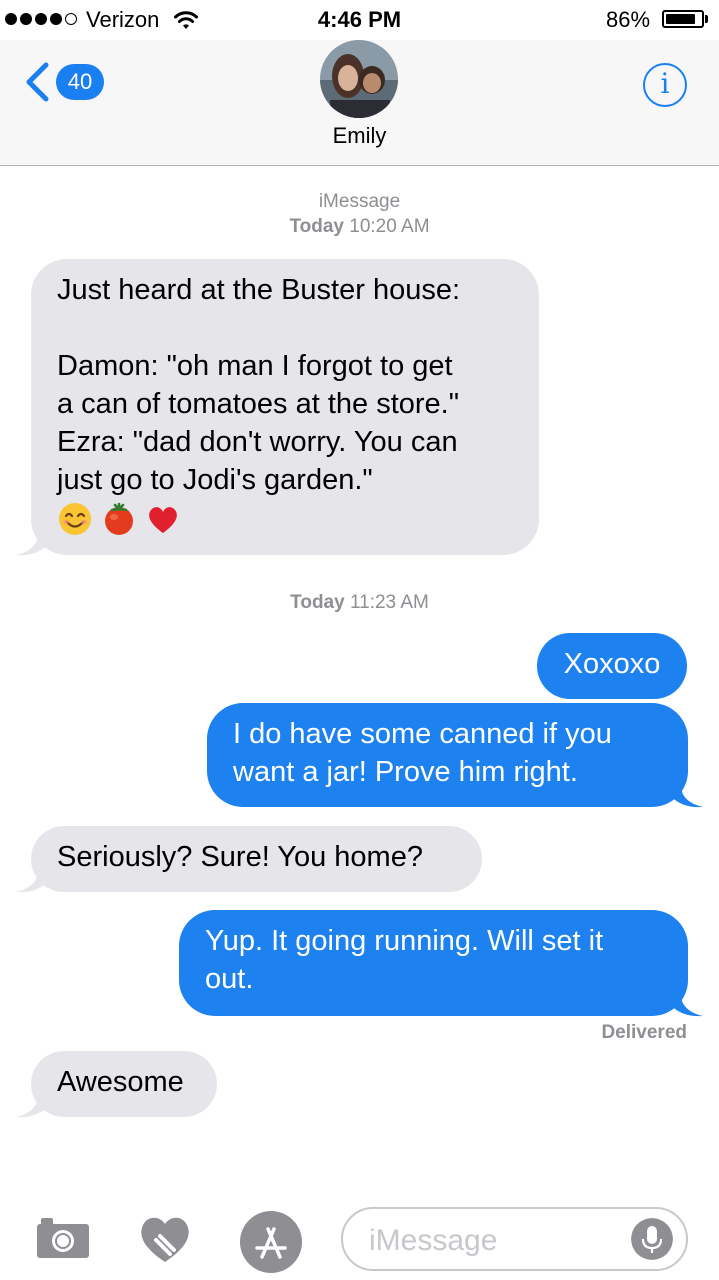 The width and height of the screenshot is (719, 1280). What do you see at coordinates (240, 857) in the screenshot?
I see `message-line: Seriously? Sure! You home?` at bounding box center [240, 857].